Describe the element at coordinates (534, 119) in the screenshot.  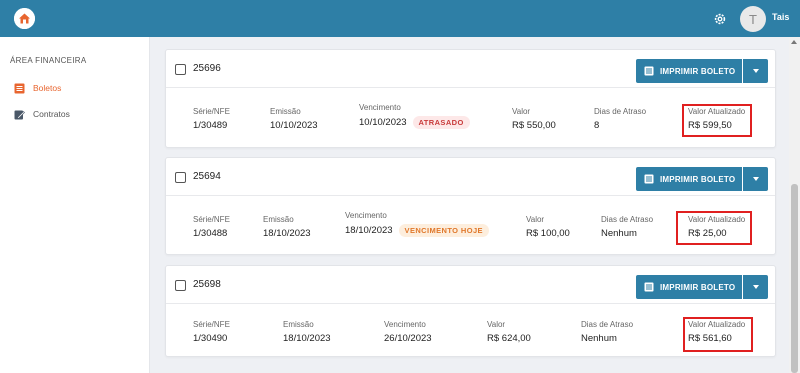
I see `valor-field: Valor R$ 550,00` at that location.